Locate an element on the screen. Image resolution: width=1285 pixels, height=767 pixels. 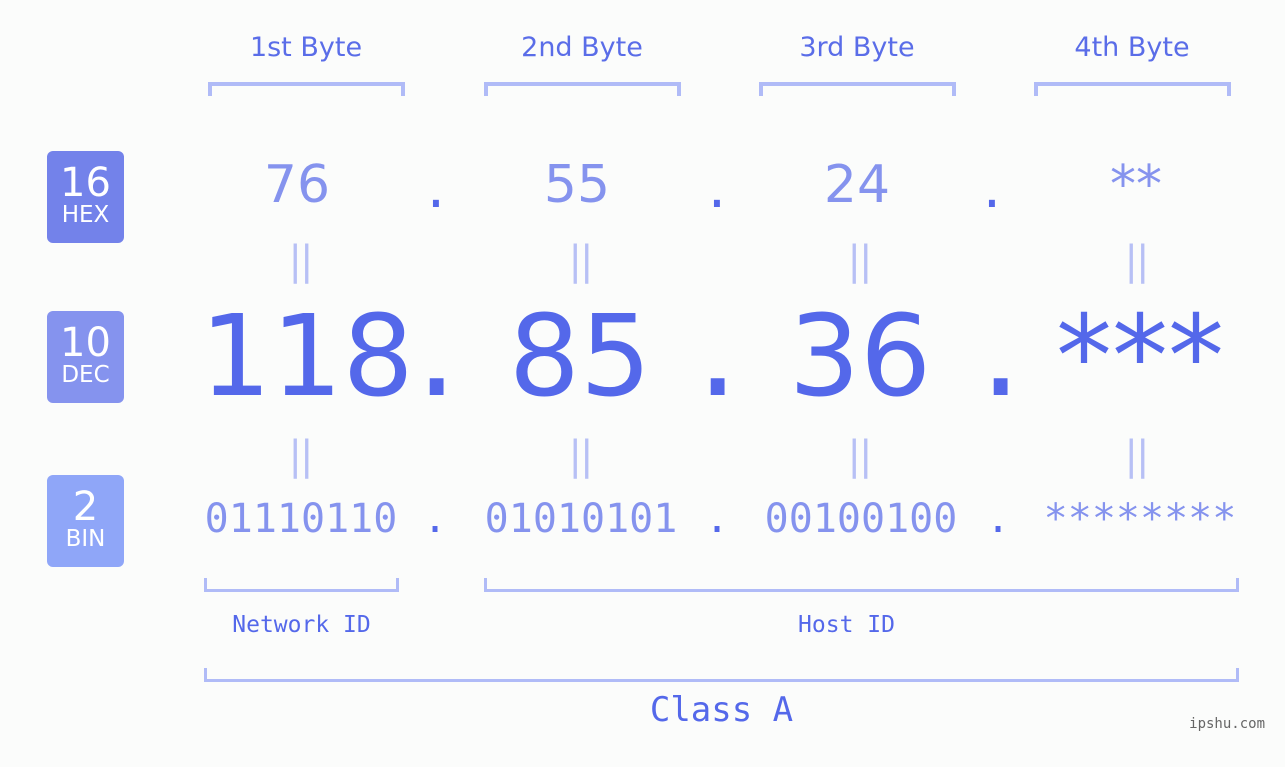
host-id-bracket is located at coordinates (861, 585).